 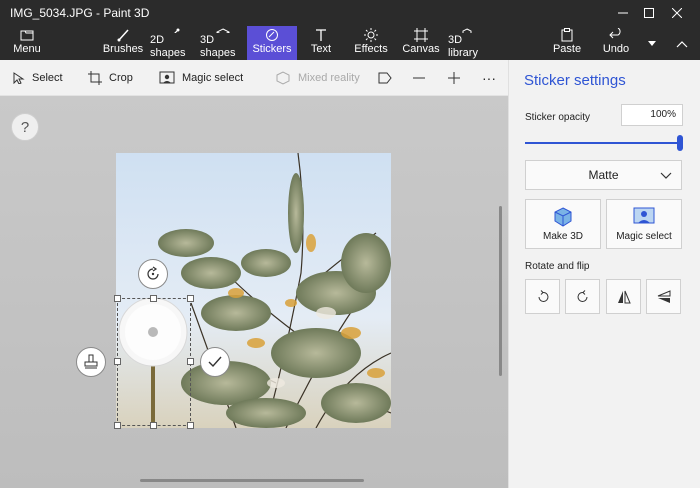 I want to click on flip-horizontal-button, so click(x=623, y=296).